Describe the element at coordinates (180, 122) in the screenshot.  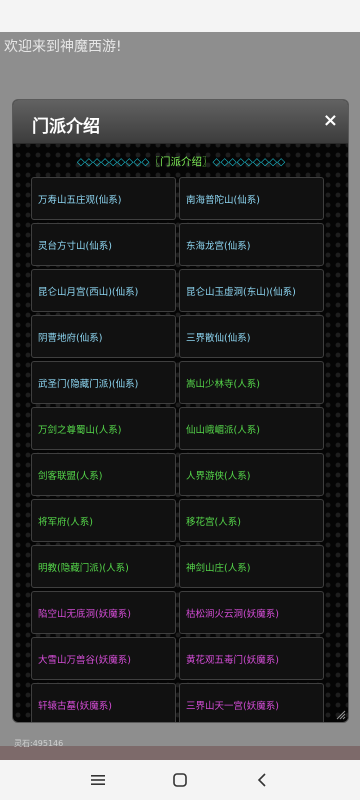
I see `dialog-header: 门派介绍 ×` at that location.